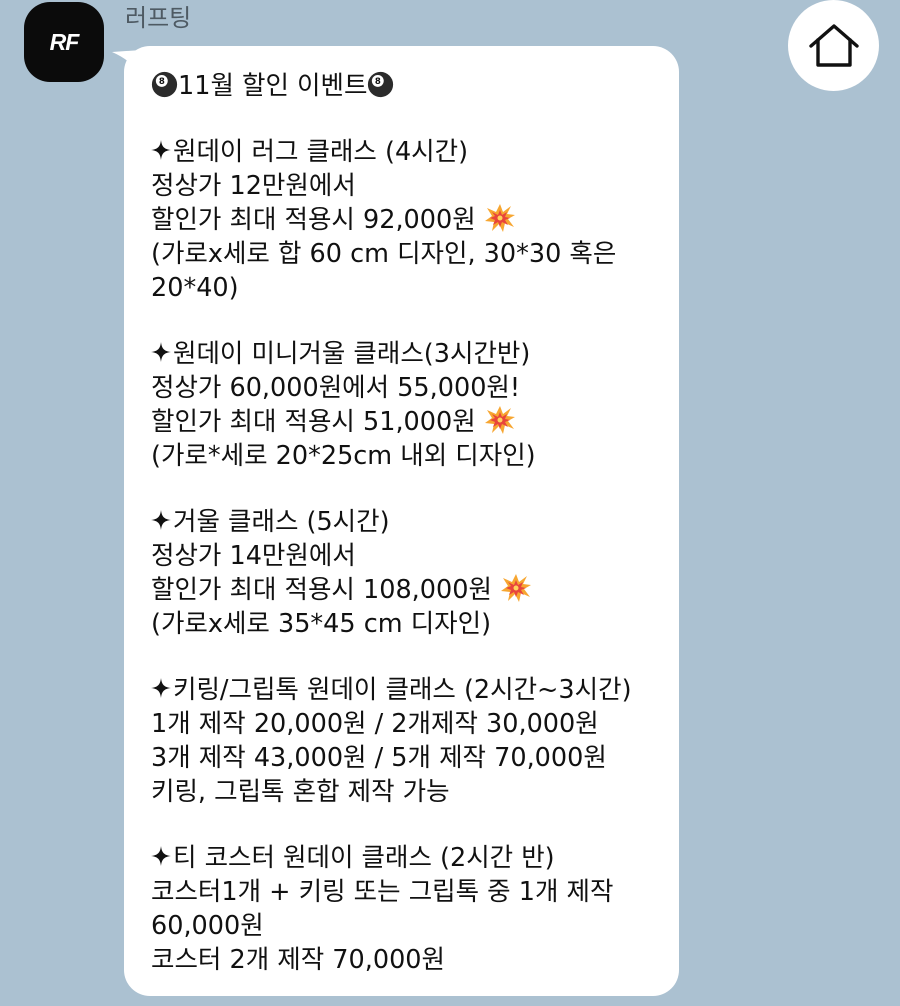 This screenshot has width=900, height=1006. I want to click on home-icon, so click(833, 45).